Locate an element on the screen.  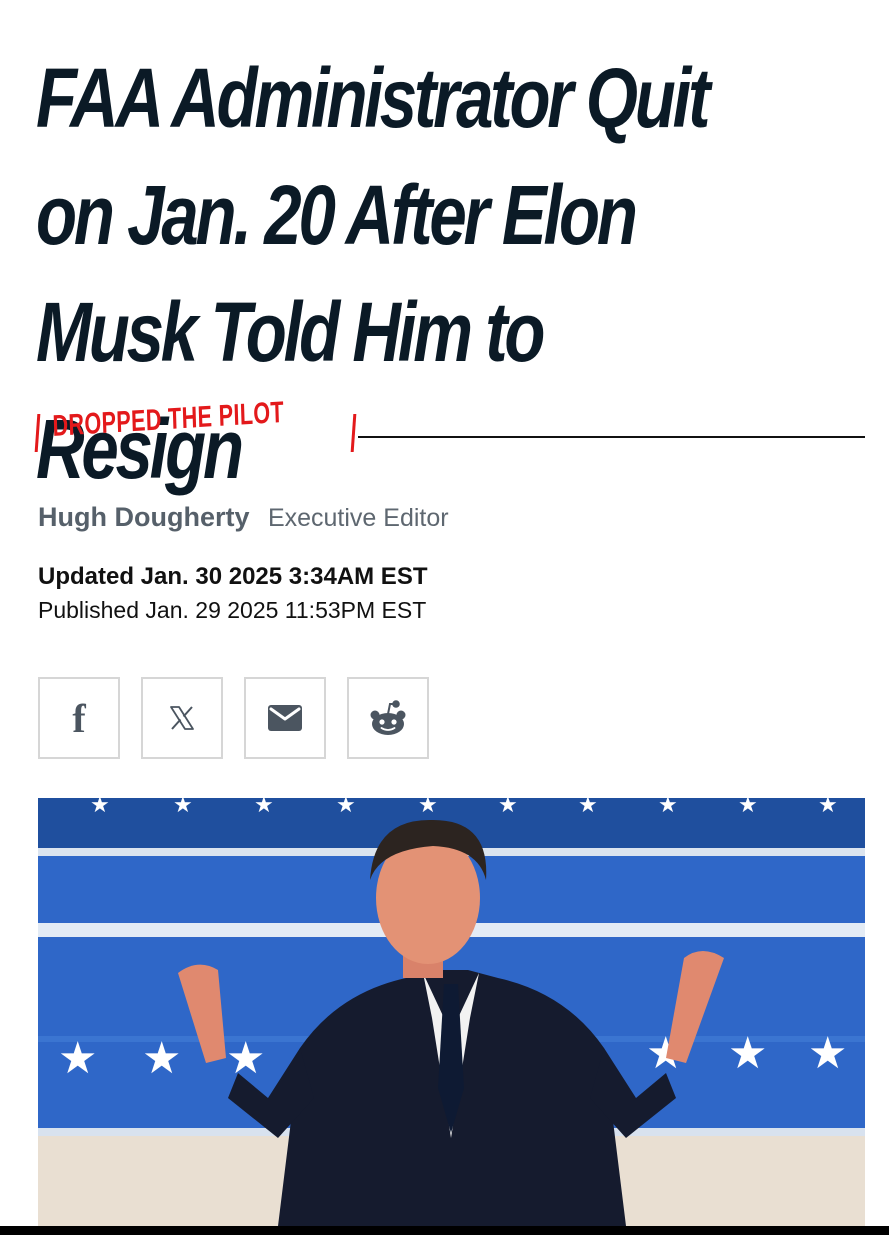
article-kicker: DROPPED THE PILOT is located at coordinates (449, 430).